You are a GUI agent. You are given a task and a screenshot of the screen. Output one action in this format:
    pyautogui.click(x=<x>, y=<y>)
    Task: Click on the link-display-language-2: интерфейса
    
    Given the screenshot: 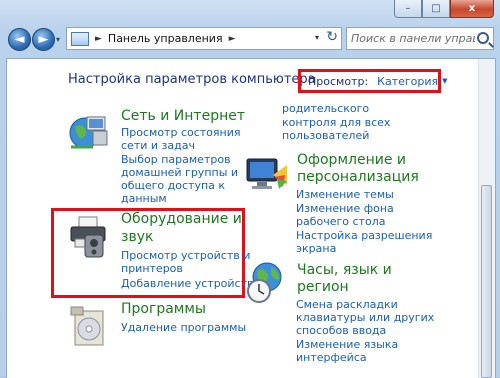 What is the action you would take?
    pyautogui.click(x=331, y=357)
    